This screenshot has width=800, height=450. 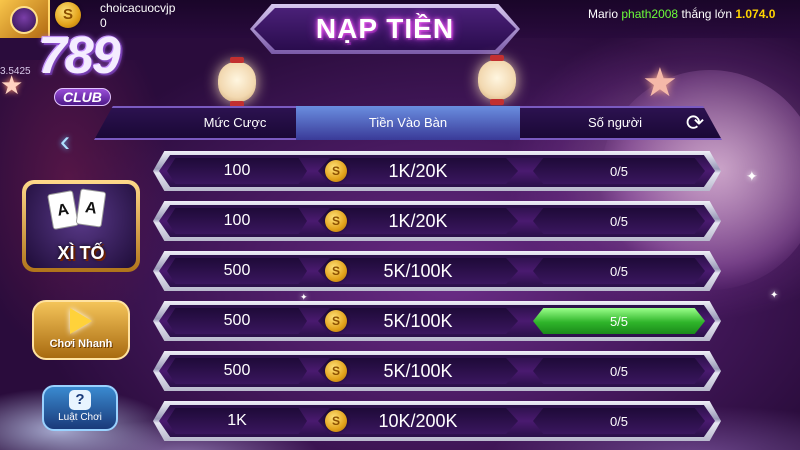 What do you see at coordinates (81, 253) in the screenshot?
I see `game-card-label: XÌ TỐ` at bounding box center [81, 253].